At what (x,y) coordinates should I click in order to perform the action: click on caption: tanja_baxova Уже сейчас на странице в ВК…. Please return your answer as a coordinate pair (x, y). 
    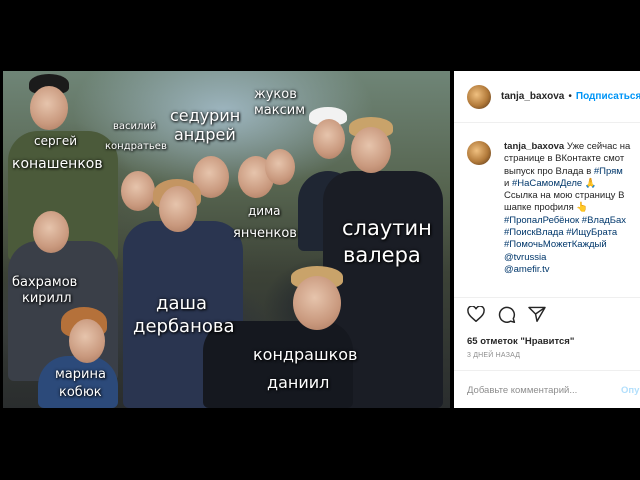
    Looking at the image, I should click on (553, 208).